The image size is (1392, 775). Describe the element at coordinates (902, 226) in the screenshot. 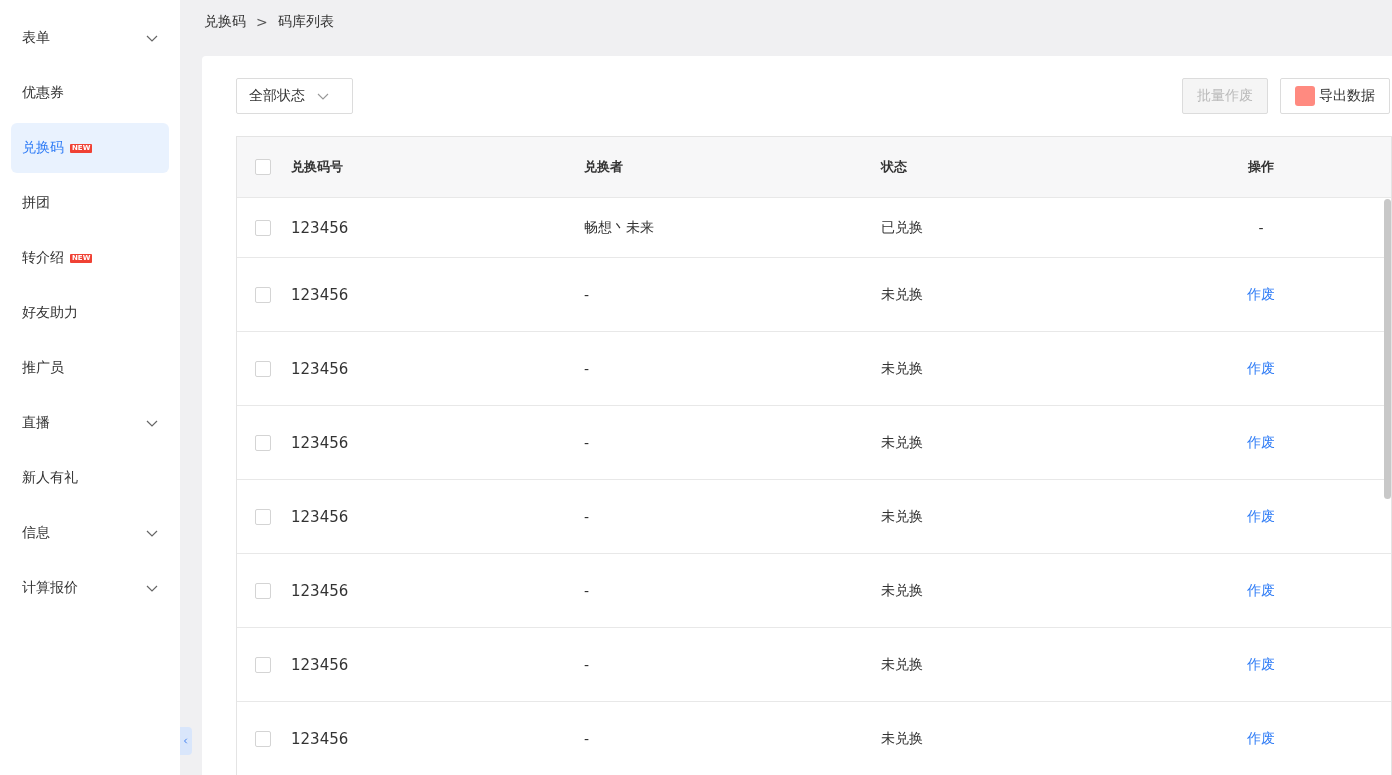

I see `table-cell: 已兑换` at that location.